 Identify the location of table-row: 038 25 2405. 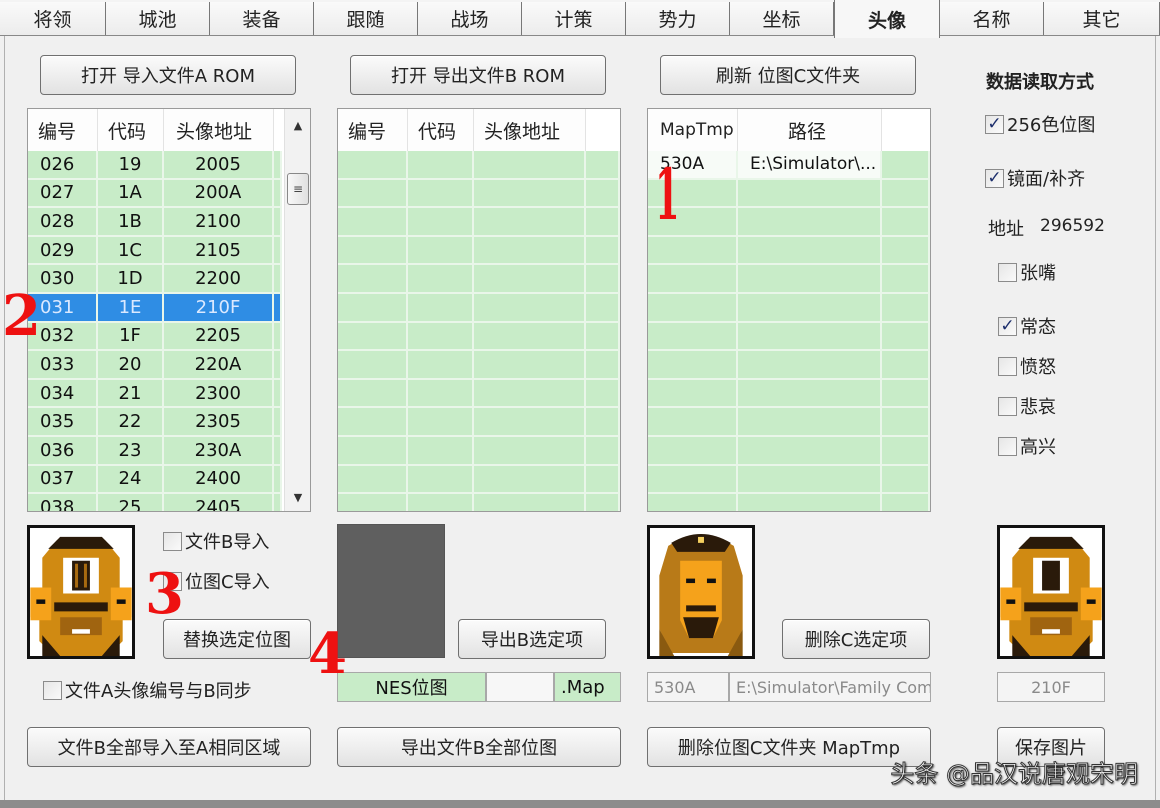
(155, 502).